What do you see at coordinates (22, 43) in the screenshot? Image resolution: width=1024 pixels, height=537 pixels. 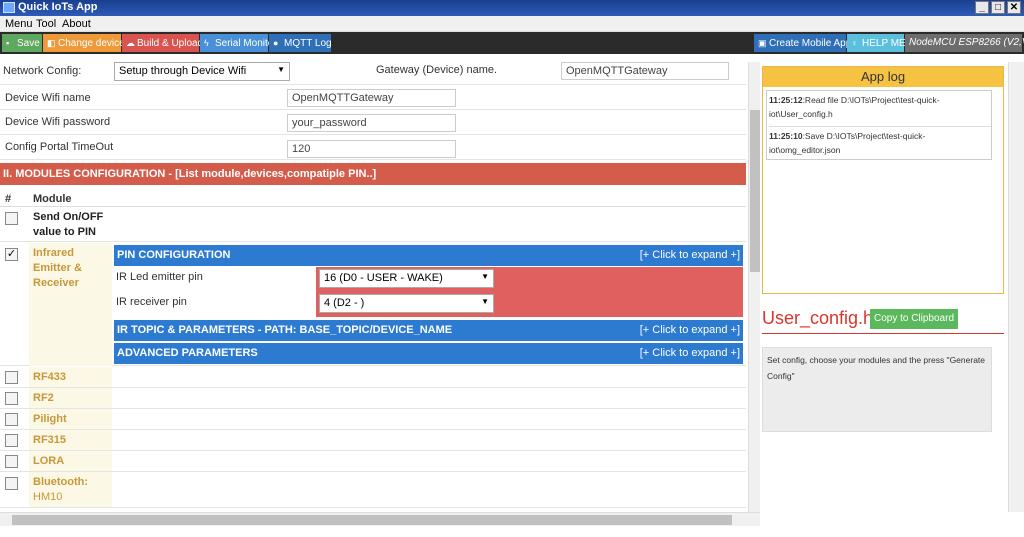 I see `save-button: ▪ Save` at bounding box center [22, 43].